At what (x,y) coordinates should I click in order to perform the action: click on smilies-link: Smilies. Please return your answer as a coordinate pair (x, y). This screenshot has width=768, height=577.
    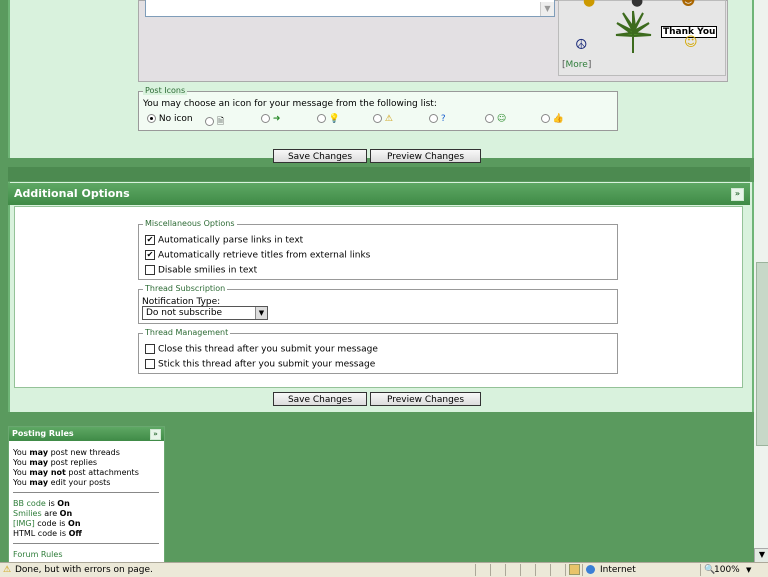
    Looking at the image, I should click on (27, 513).